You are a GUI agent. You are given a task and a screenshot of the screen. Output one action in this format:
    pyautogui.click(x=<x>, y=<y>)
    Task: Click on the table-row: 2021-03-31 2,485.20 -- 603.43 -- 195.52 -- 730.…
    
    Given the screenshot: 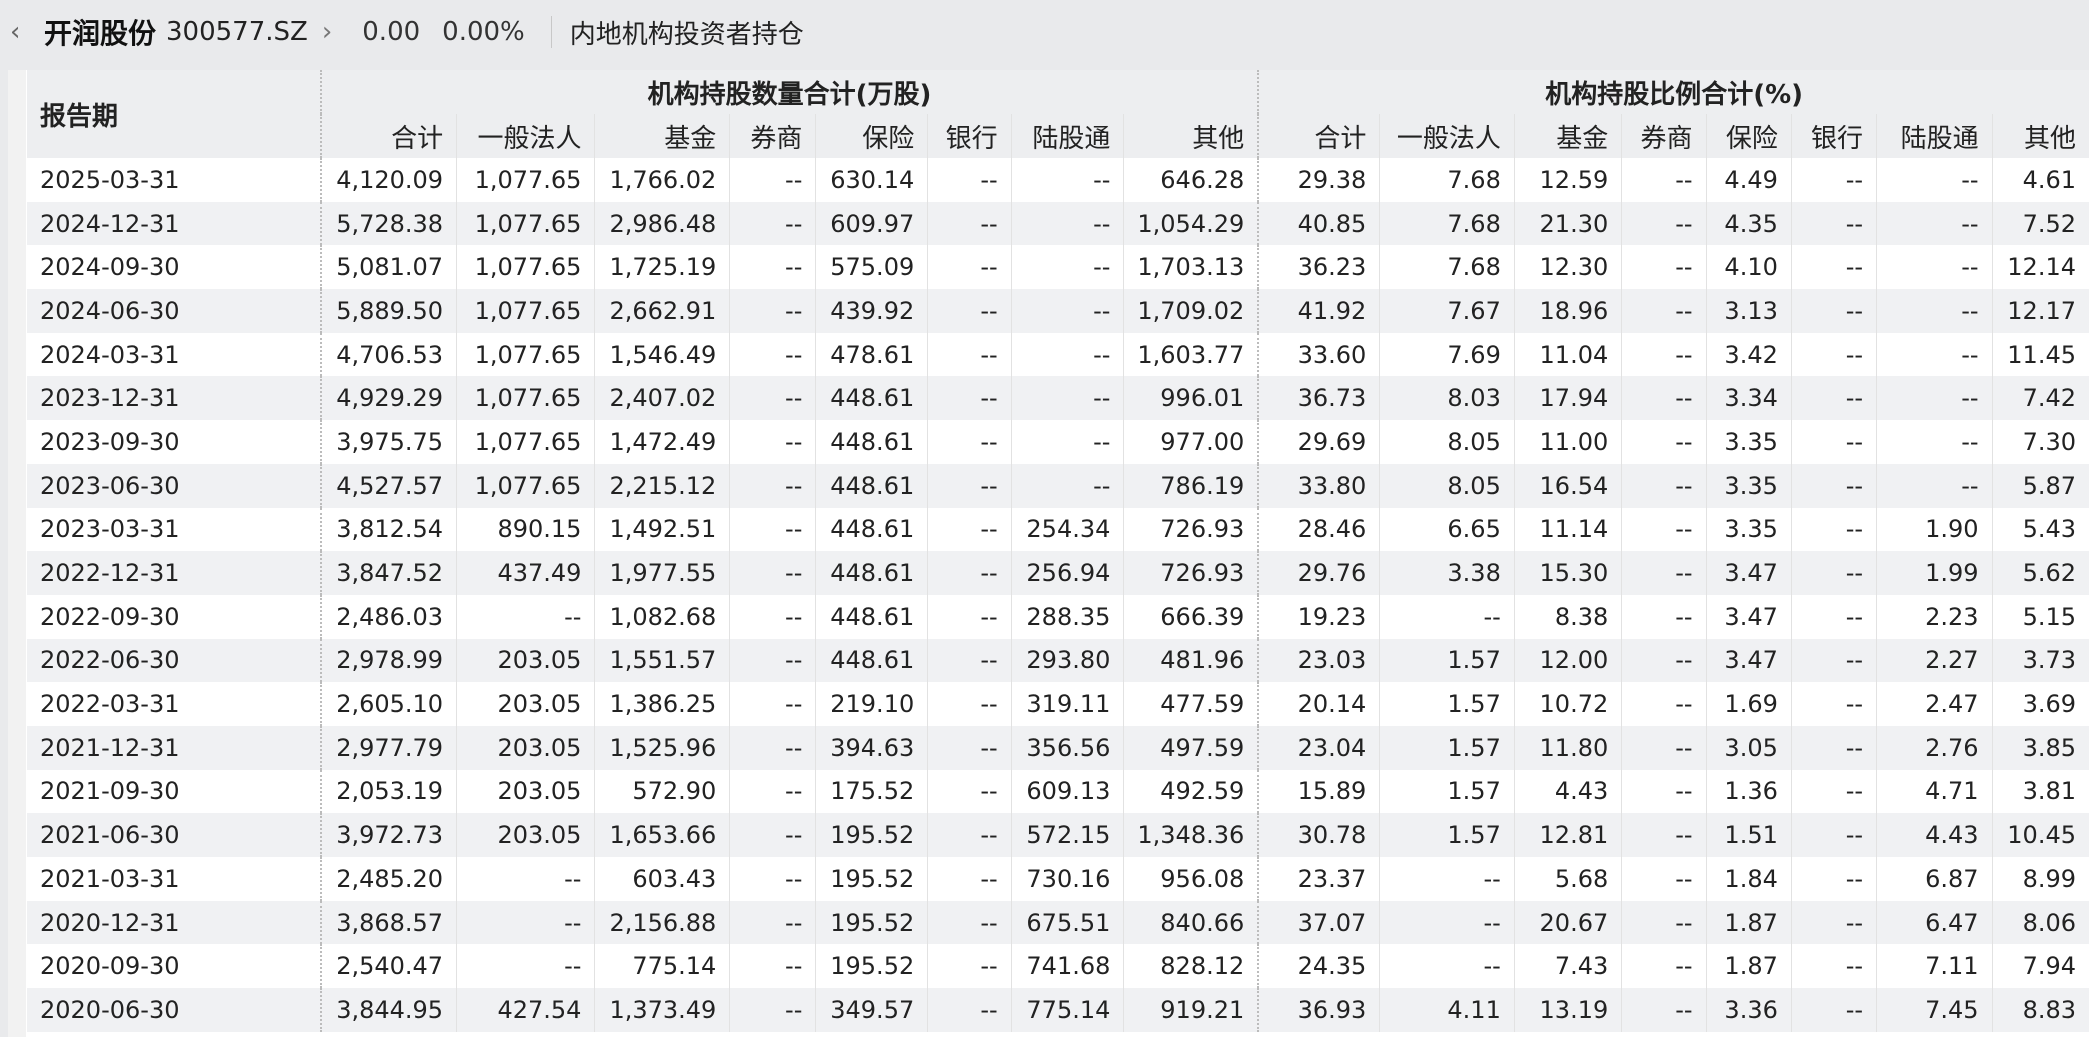 What is the action you would take?
    pyautogui.click(x=1058, y=879)
    